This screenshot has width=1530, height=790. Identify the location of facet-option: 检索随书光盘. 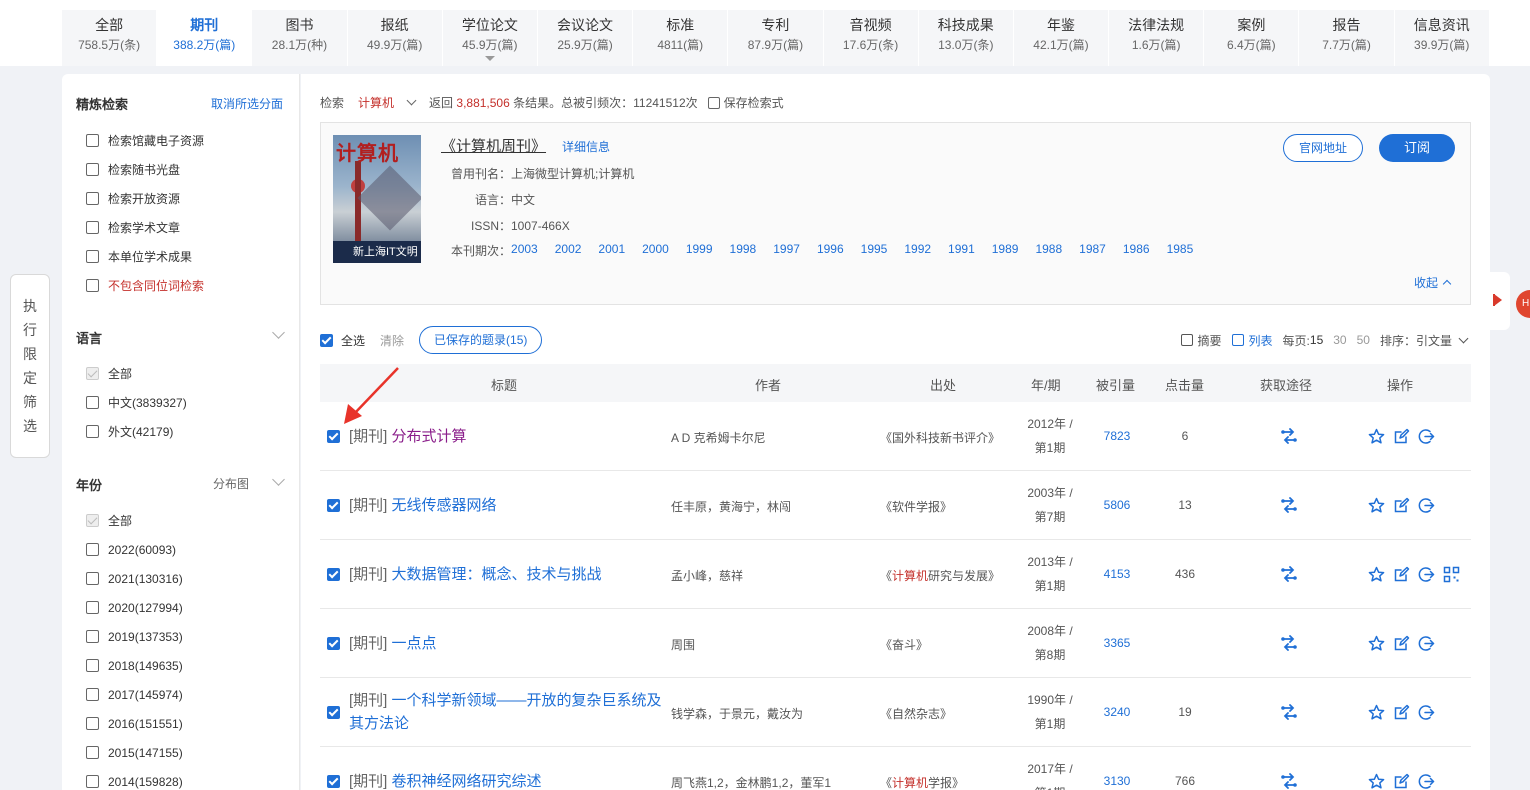
(145, 169).